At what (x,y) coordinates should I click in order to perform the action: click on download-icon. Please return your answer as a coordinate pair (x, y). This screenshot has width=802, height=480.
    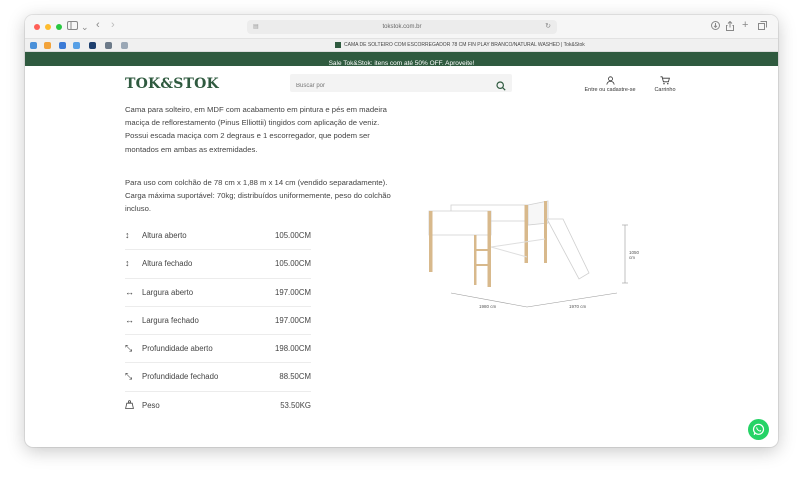
    Looking at the image, I should click on (715, 27).